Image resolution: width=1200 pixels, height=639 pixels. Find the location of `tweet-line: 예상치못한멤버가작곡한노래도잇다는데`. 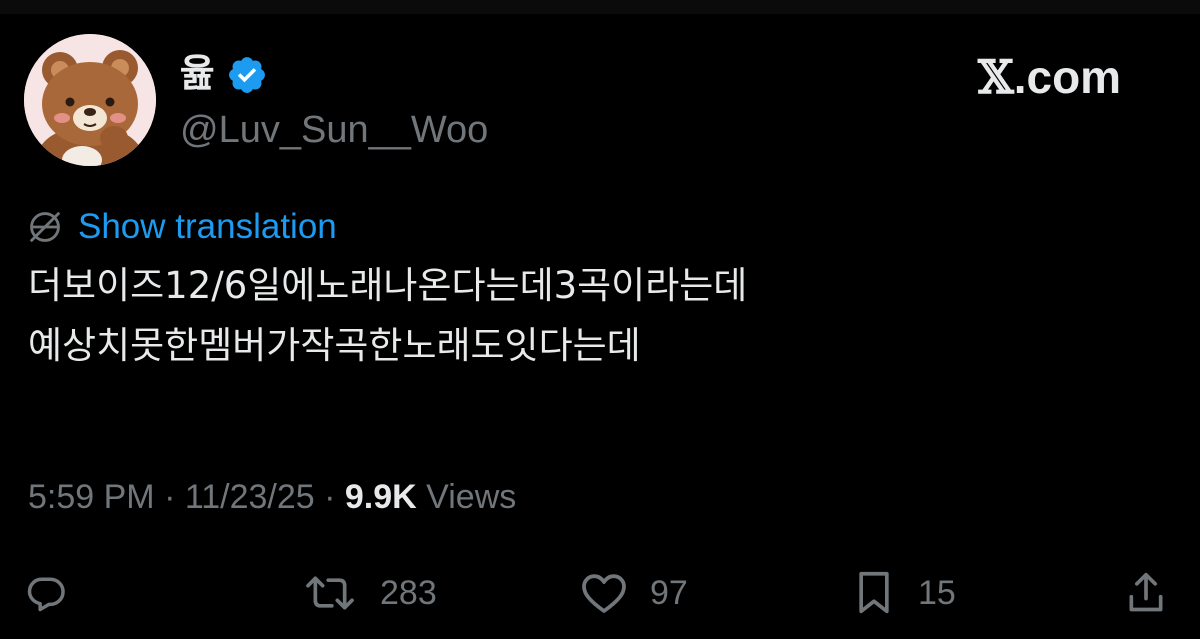

tweet-line: 예상치못한멤버가작곡한노래도잇다는데 is located at coordinates (334, 345).